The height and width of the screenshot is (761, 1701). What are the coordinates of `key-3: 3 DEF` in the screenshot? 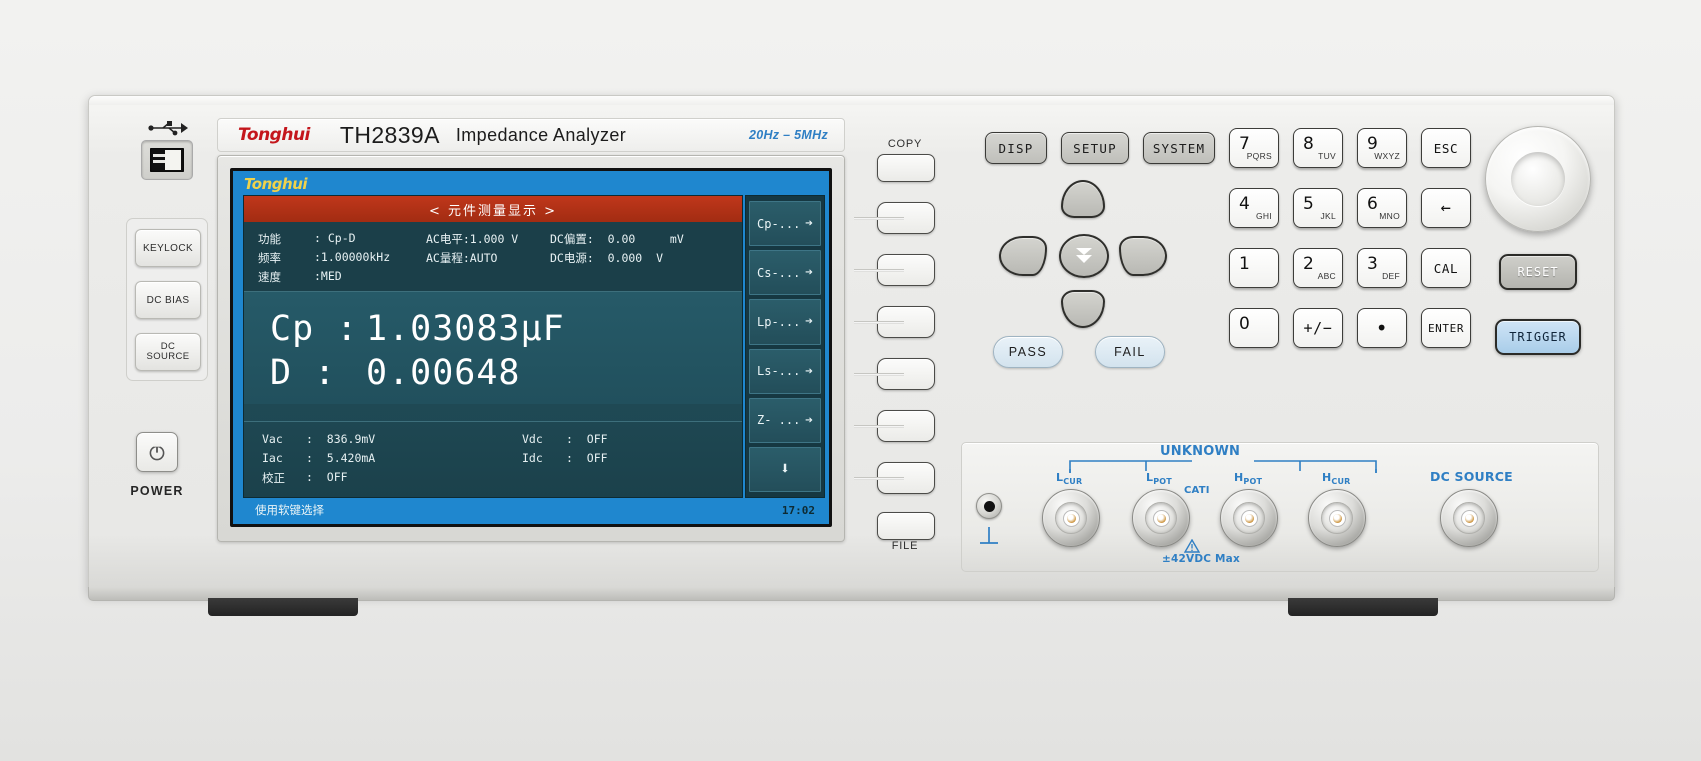 It's located at (1382, 268).